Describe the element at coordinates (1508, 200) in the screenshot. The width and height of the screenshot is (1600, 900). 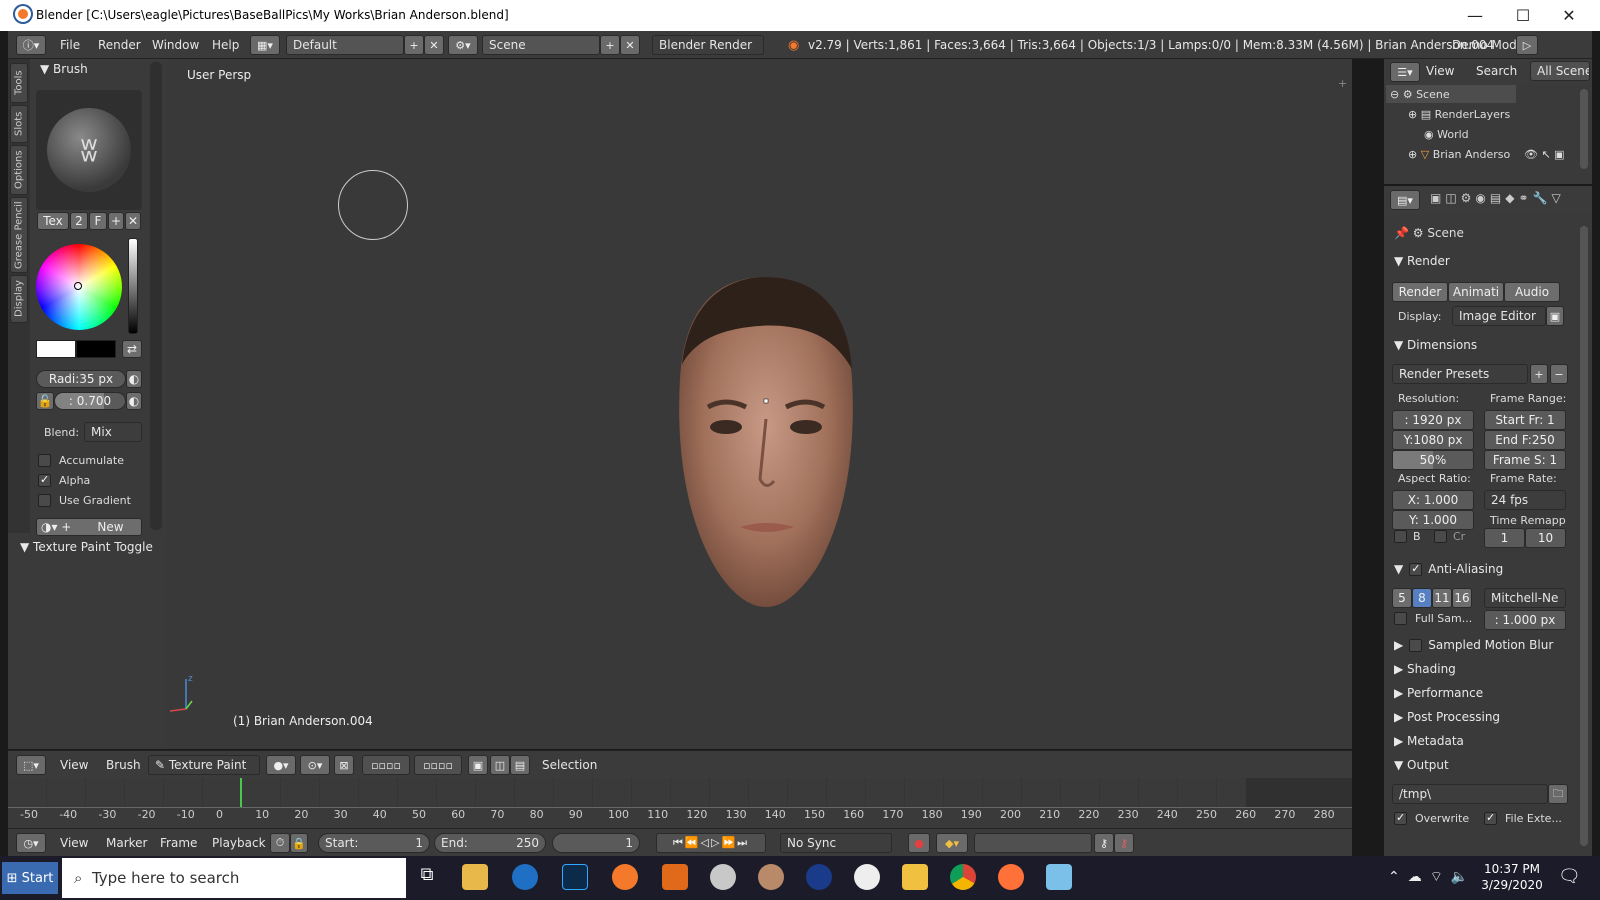
I see `properties-context-tabs: ▣◫⚙◉▤◆⚭🔧▽` at that location.